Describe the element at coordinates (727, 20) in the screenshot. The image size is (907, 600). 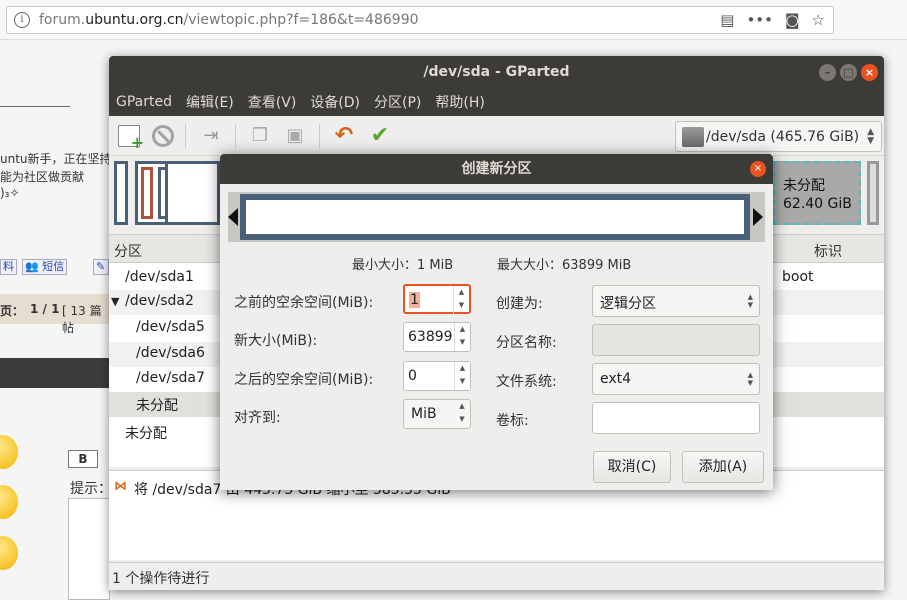
I see `reader-icon: ▤` at that location.